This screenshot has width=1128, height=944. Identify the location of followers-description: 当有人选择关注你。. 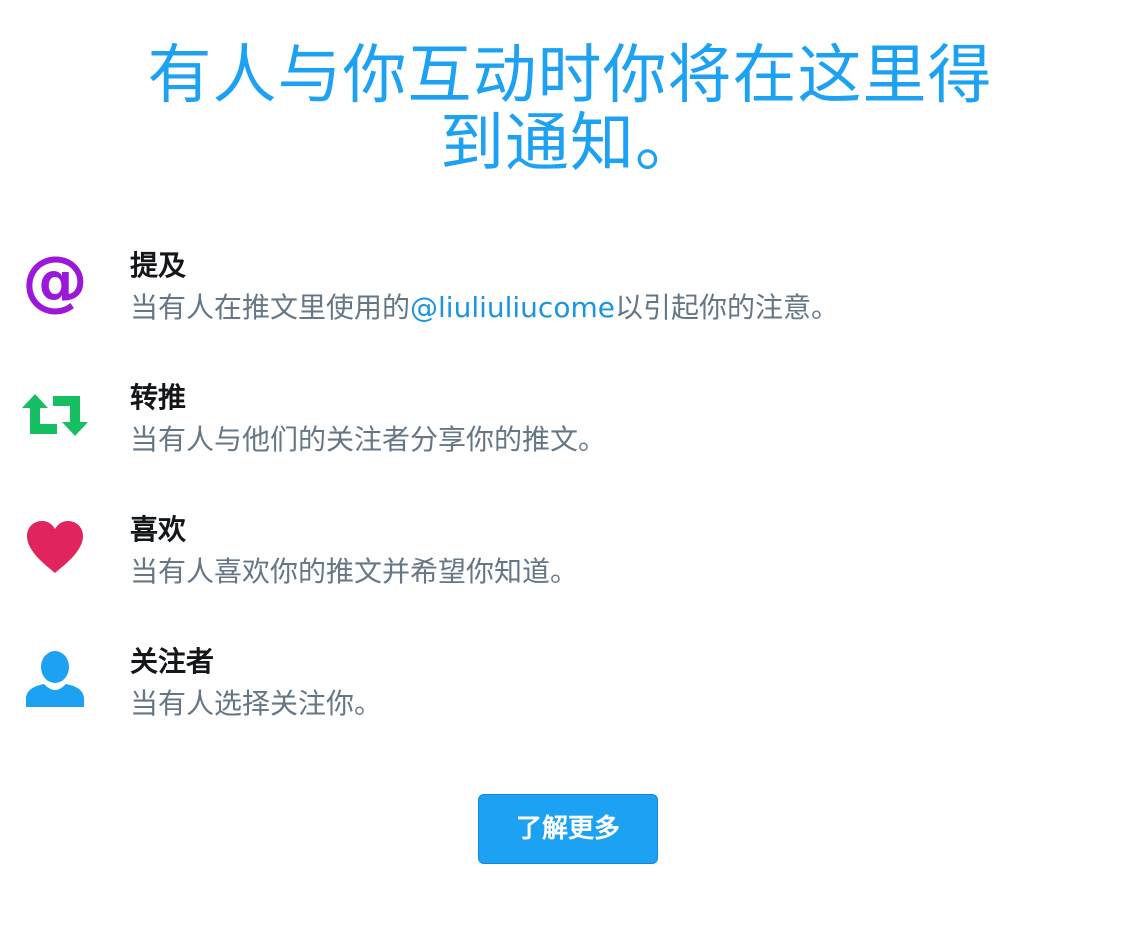
(256, 703).